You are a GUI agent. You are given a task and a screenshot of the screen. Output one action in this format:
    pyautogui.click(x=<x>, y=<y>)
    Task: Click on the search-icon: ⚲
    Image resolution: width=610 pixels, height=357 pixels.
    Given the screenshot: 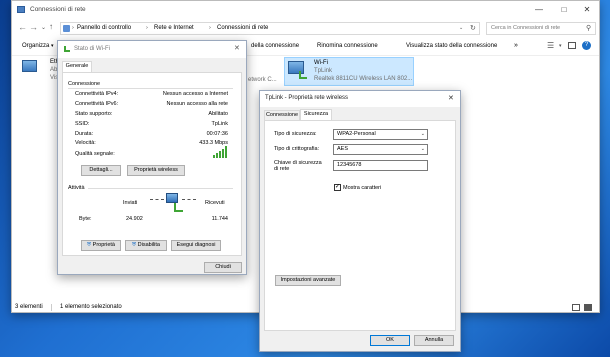 What is the action you would take?
    pyautogui.click(x=589, y=28)
    